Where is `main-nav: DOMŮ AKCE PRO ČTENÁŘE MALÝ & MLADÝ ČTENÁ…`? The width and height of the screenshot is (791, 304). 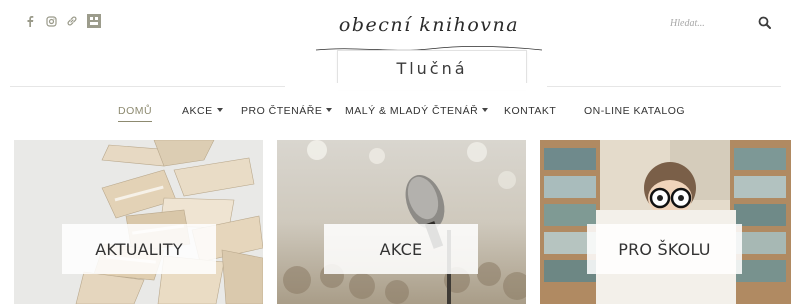
main-nav: DOMŮ AKCE PRO ČTENÁŘE MALÝ & MLADÝ ČTENÁ… is located at coordinates (395, 113).